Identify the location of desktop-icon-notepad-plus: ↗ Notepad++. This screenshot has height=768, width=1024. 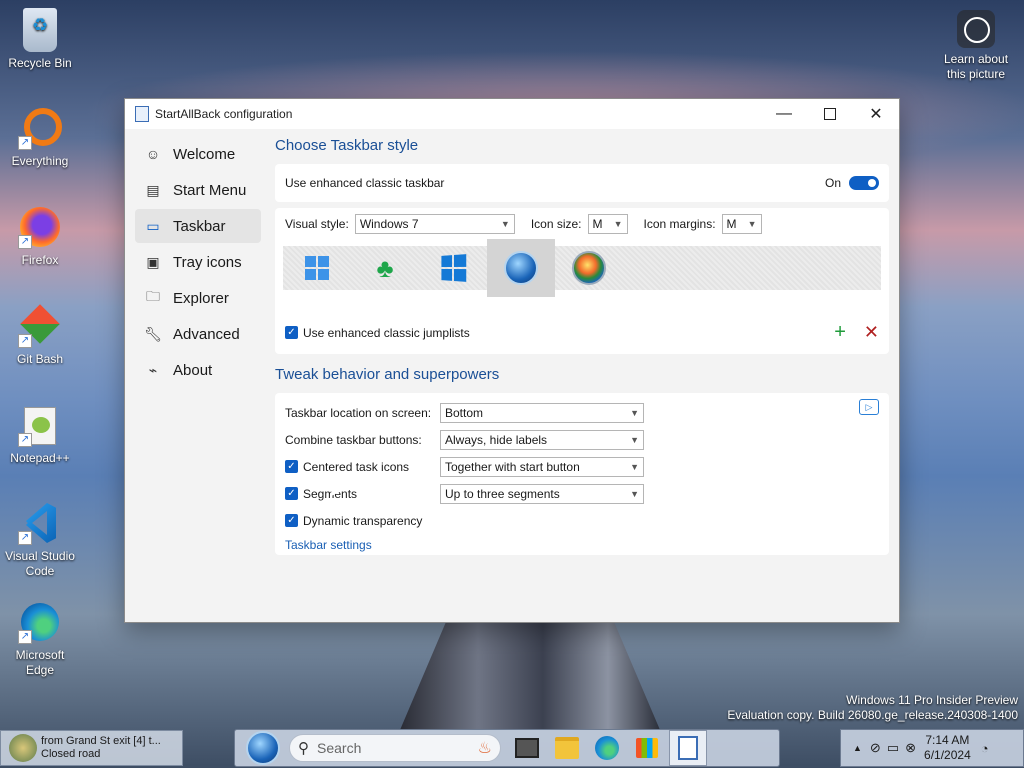
(40, 434).